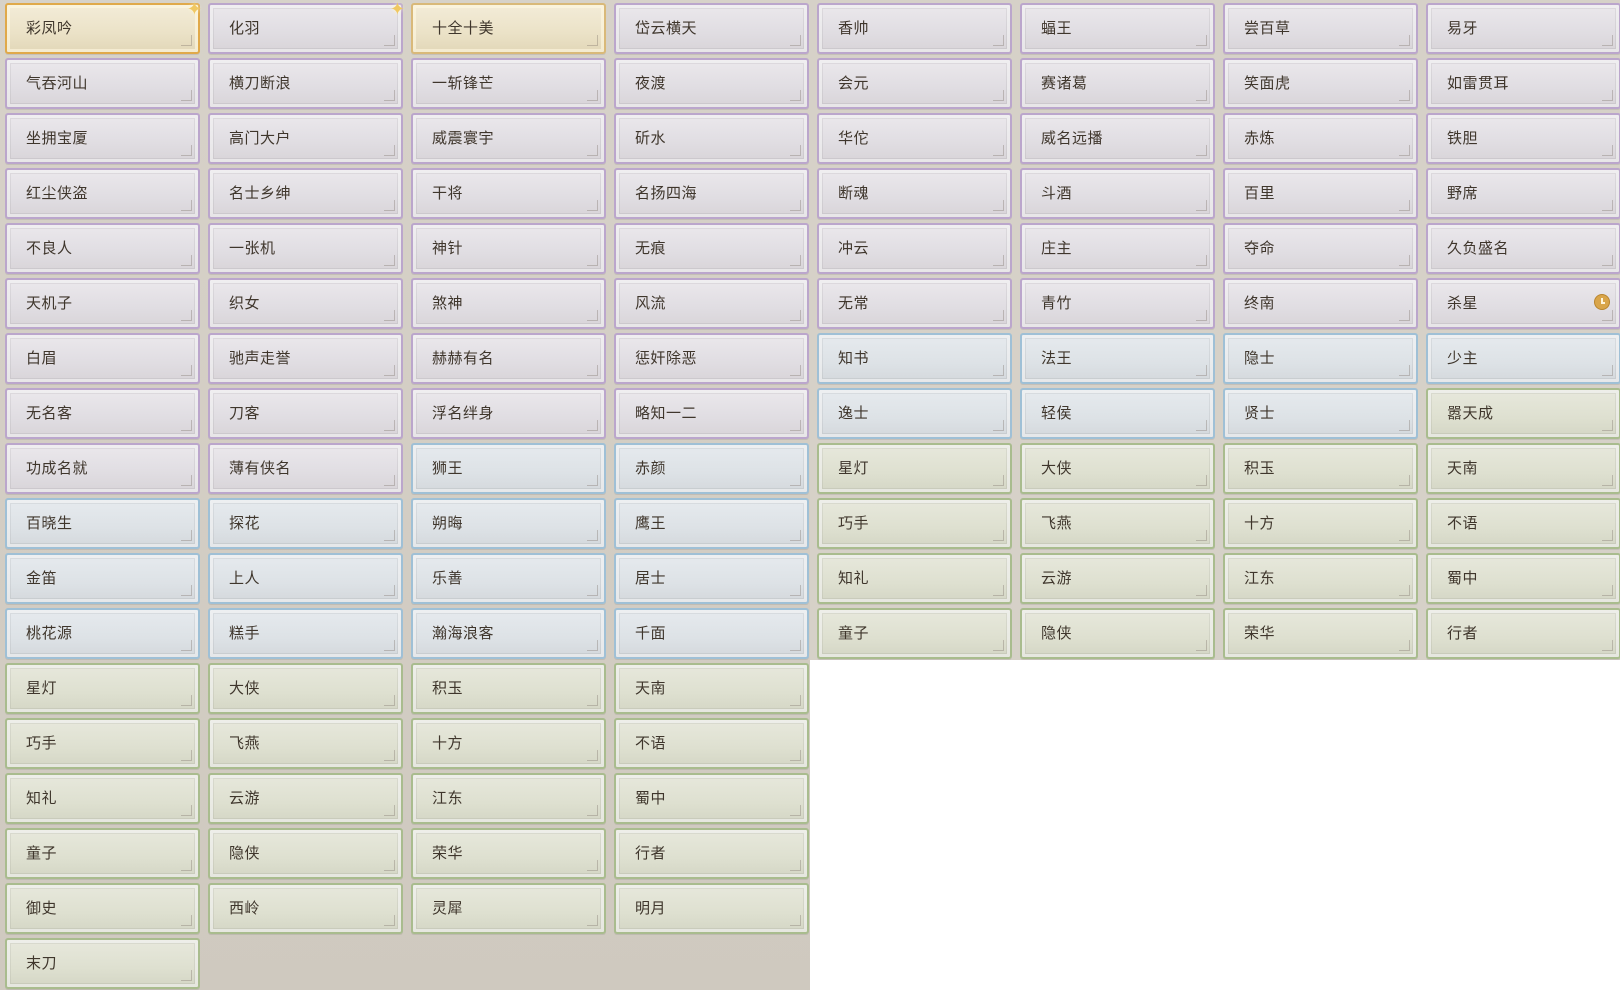 This screenshot has height=990, width=1620. What do you see at coordinates (1523, 633) in the screenshot?
I see `title-tile: 行者` at bounding box center [1523, 633].